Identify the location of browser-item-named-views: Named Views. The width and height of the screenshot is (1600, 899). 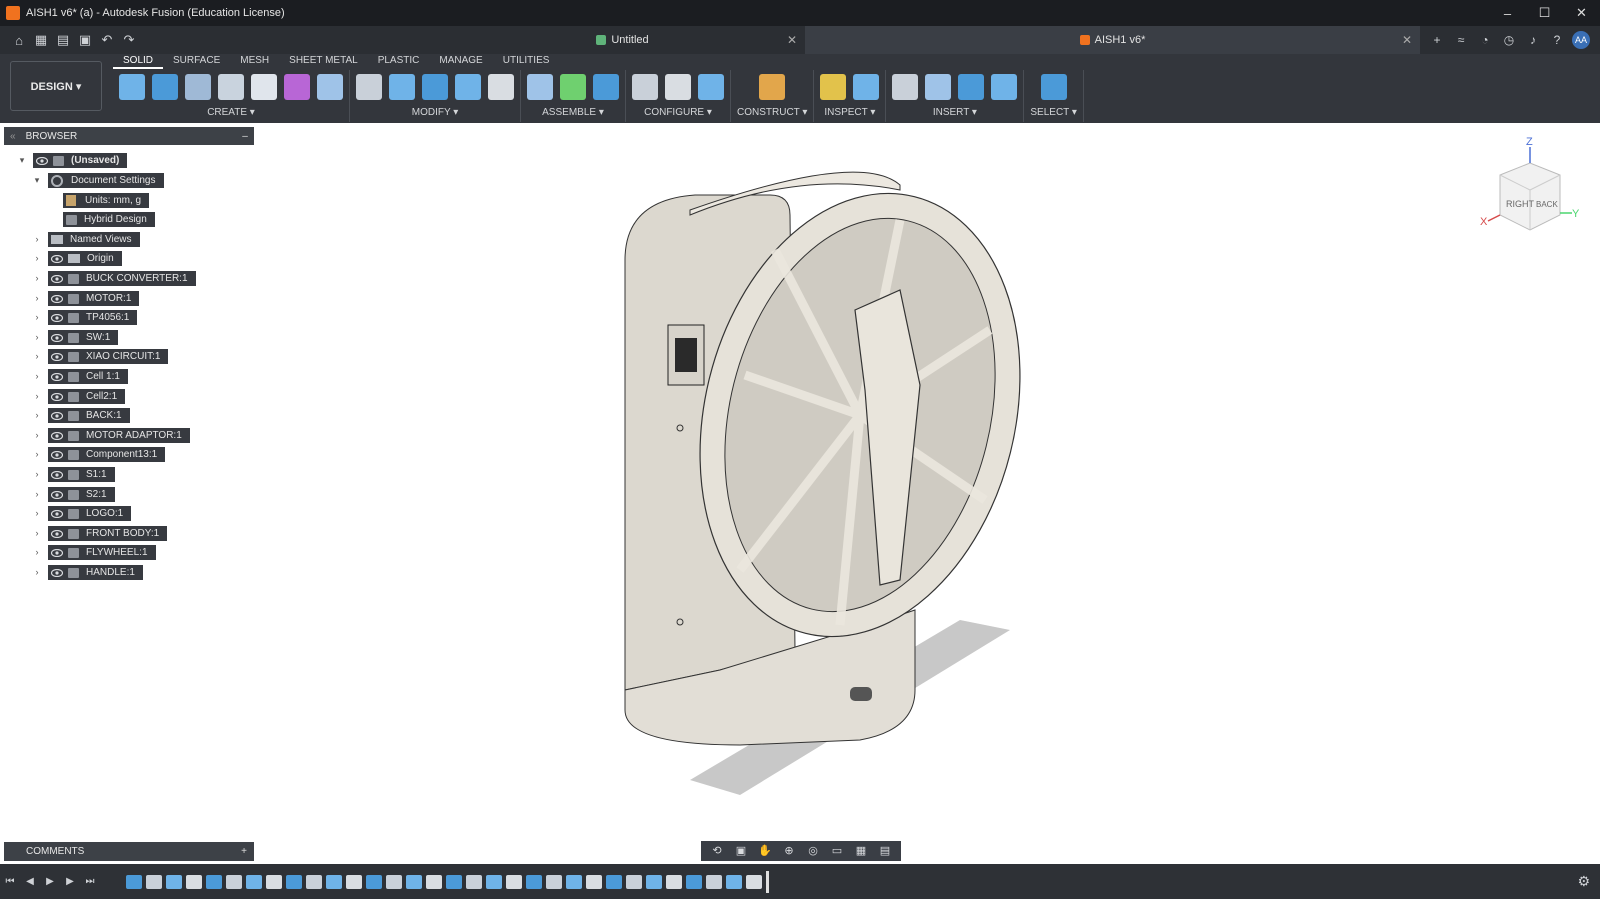
(94, 239).